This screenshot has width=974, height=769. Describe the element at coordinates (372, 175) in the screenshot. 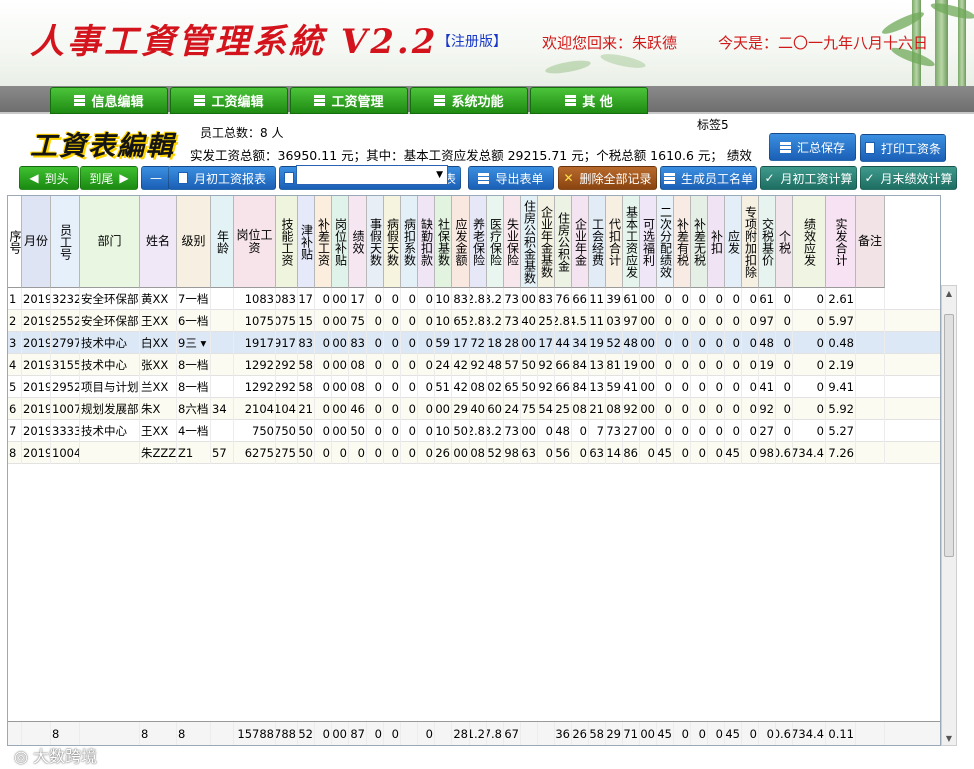

I see `table-select-combo: ▼` at that location.